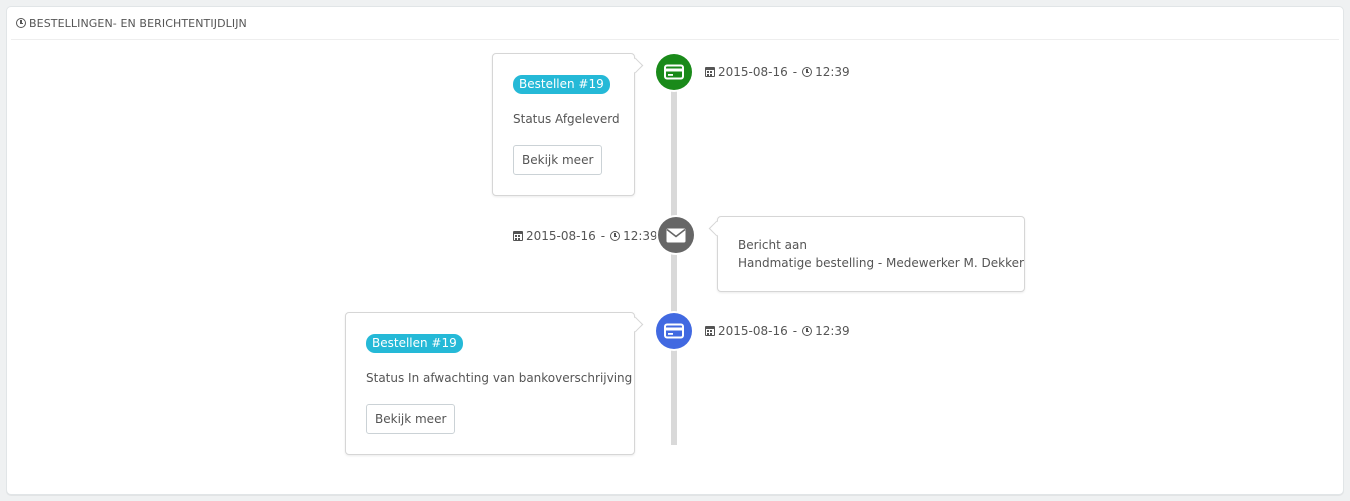 This screenshot has height=501, width=1350. I want to click on message-node, so click(676, 235).